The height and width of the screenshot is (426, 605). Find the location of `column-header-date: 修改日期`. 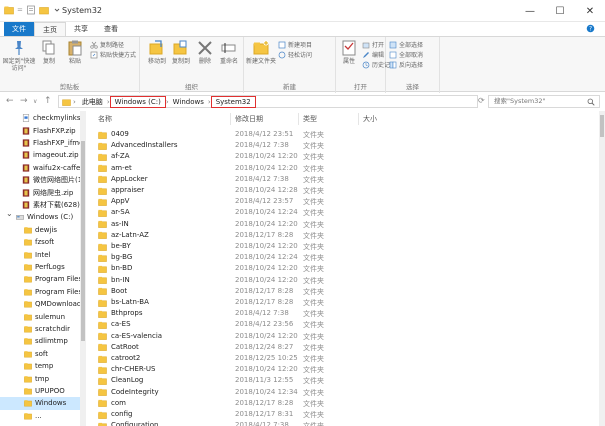

column-header-date: 修改日期 is located at coordinates (249, 119).